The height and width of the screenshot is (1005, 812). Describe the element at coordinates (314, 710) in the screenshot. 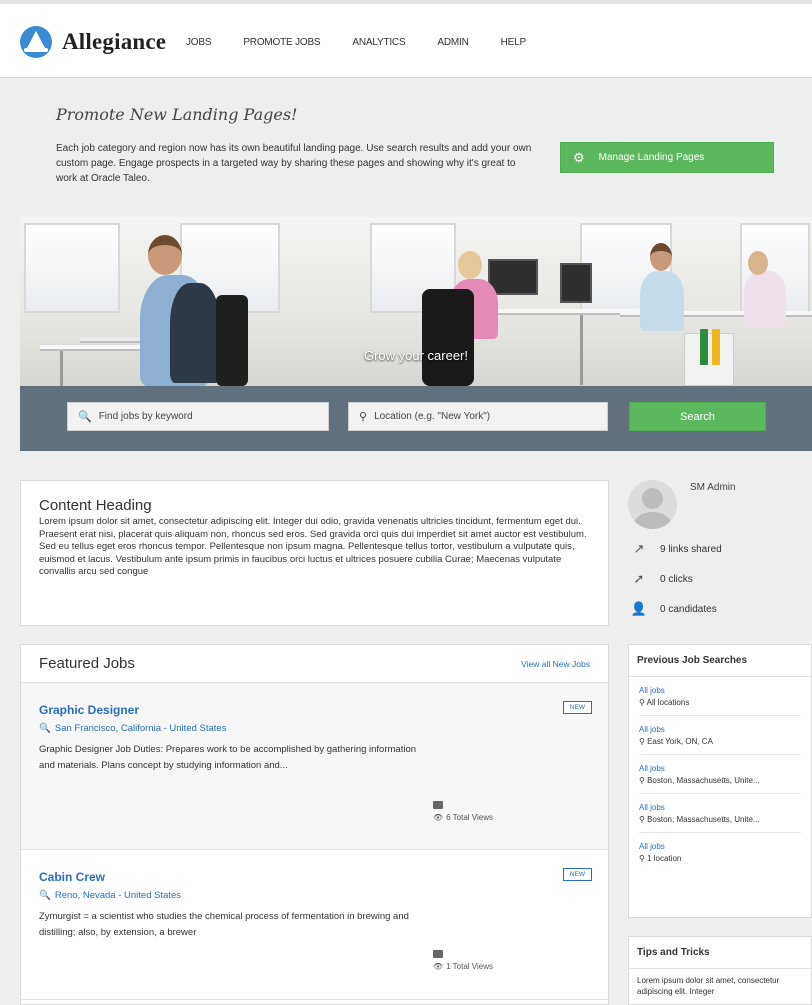

I see `job-title: Graphic Designer` at that location.